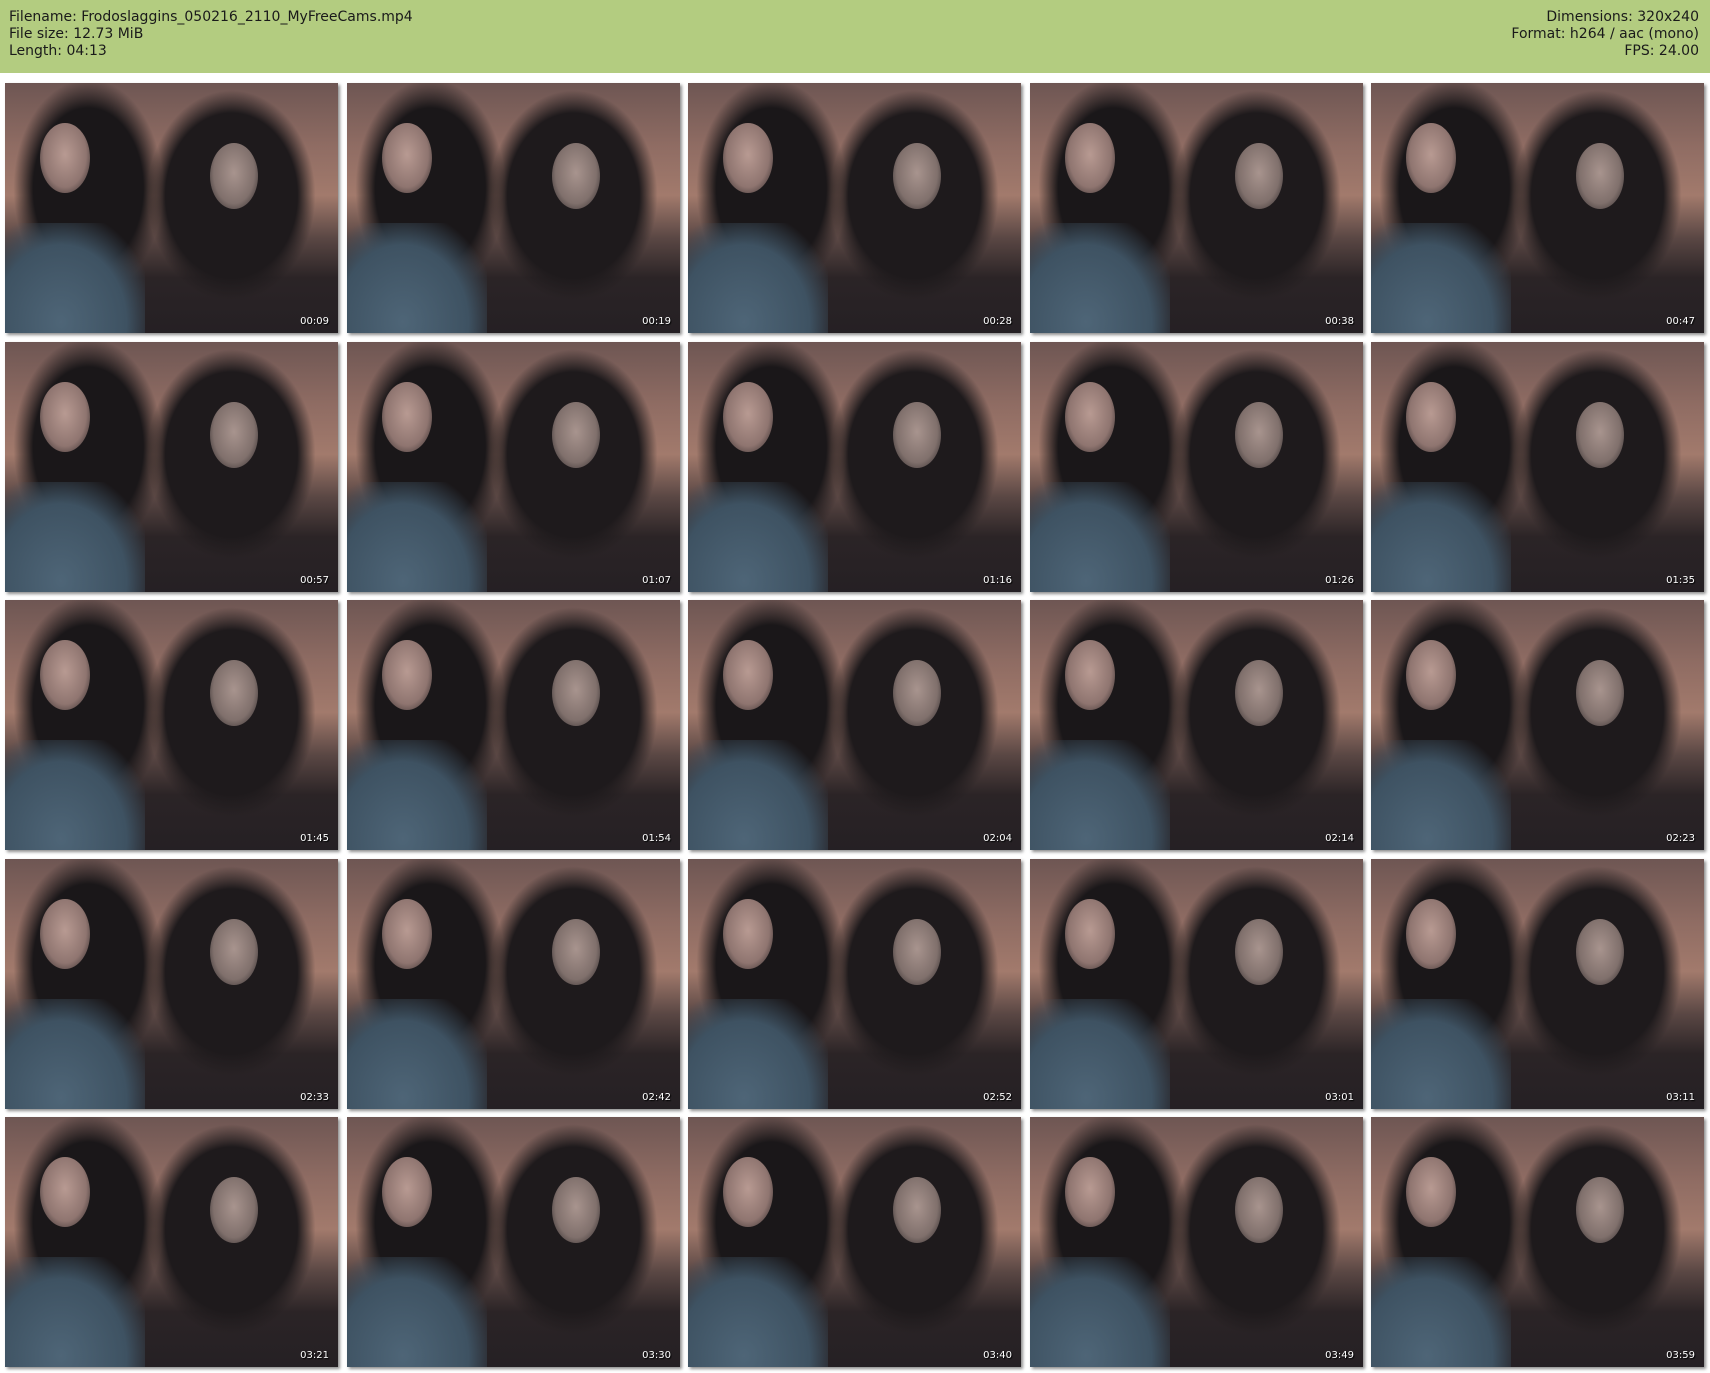 Image resolution: width=1710 pixels, height=1373 pixels. I want to click on video-thumbnail: 00:47, so click(1537, 208).